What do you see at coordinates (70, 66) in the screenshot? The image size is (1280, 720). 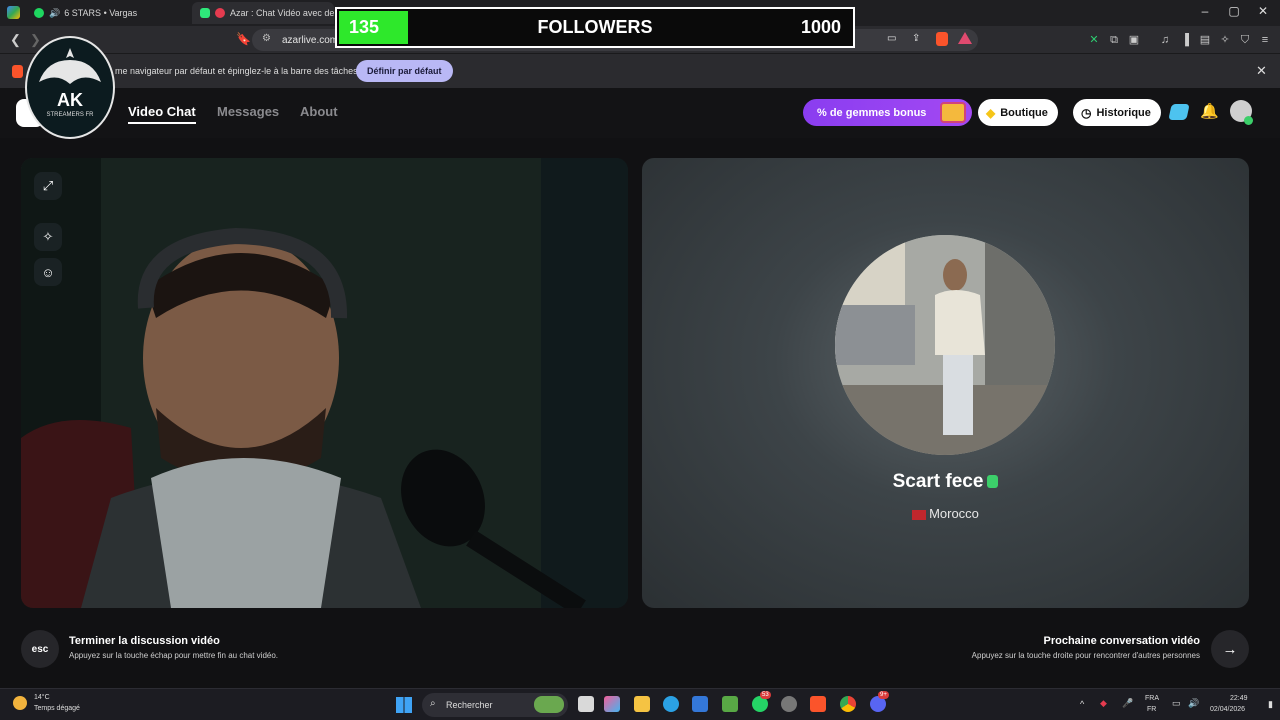 I see `eagle-crest-icon` at bounding box center [70, 66].